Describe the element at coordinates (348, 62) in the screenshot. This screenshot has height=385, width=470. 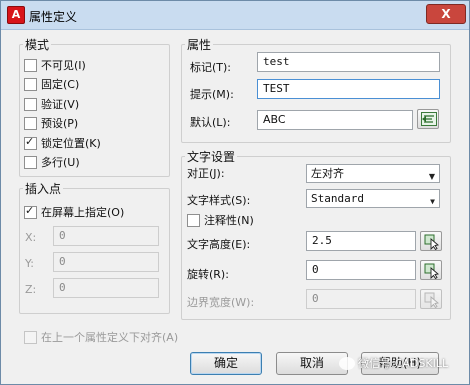
I see `tag-input: test` at that location.